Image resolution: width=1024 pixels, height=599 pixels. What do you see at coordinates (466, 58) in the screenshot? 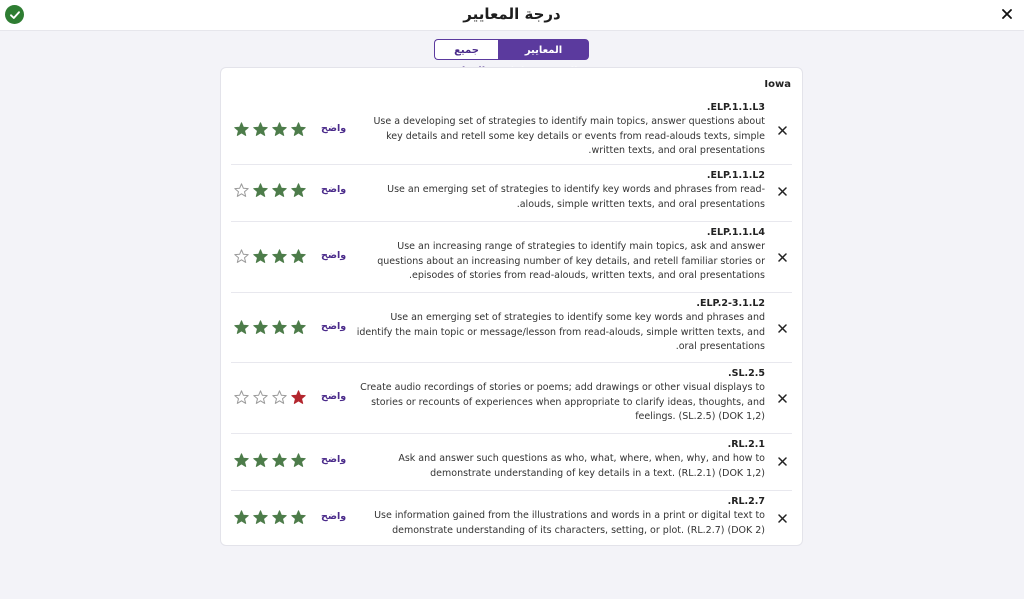
I see `tab-all-standards: جميع المعايير` at bounding box center [466, 58].